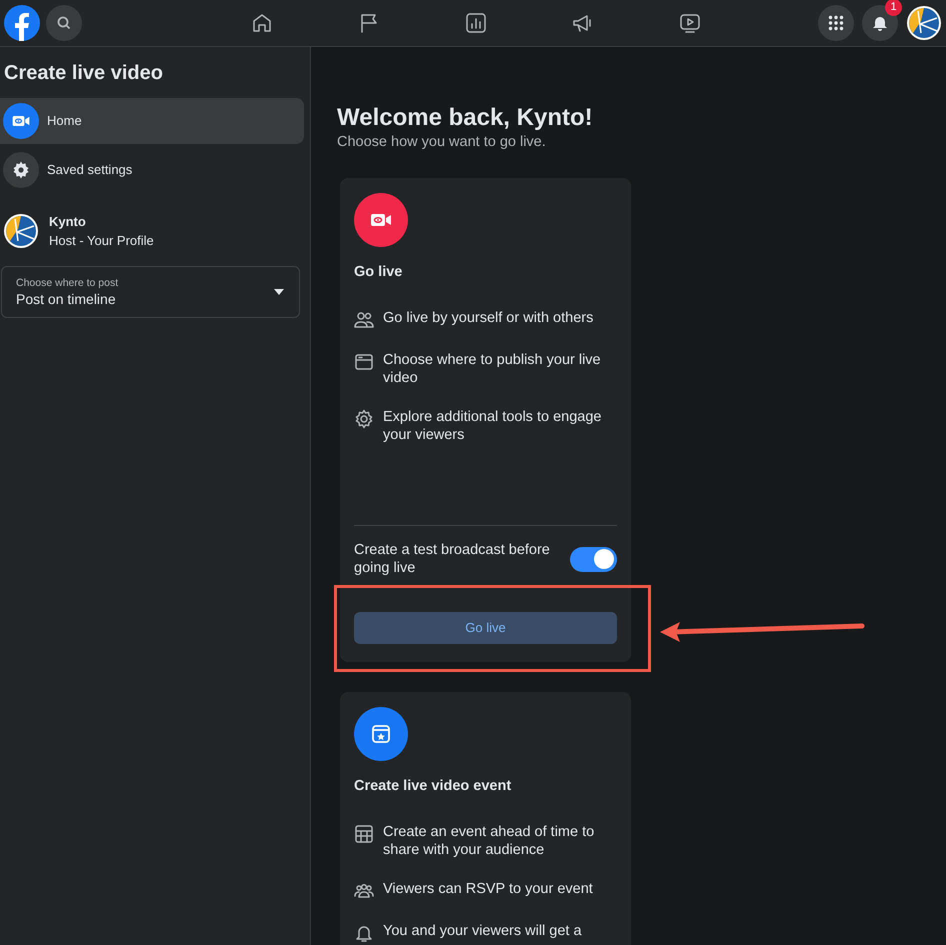 Image resolution: width=946 pixels, height=945 pixels. Describe the element at coordinates (152, 121) in the screenshot. I see `sidebar-item: Home` at that location.